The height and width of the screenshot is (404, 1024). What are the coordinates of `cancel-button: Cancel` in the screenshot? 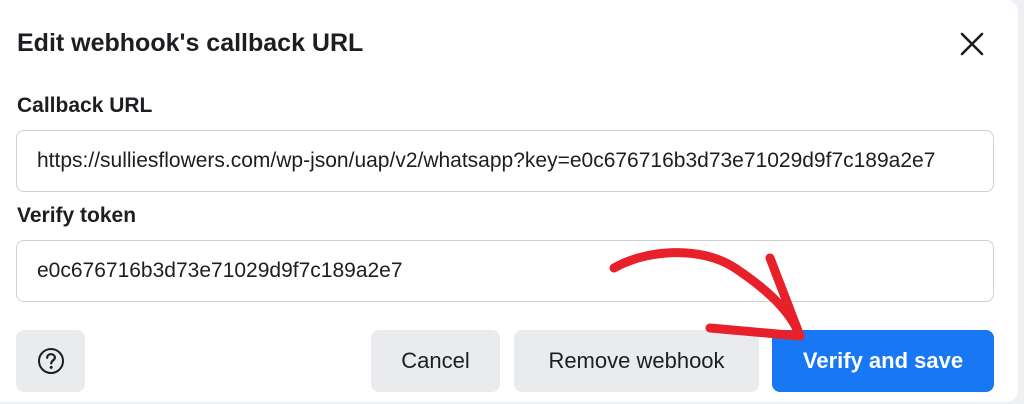 It's located at (435, 361).